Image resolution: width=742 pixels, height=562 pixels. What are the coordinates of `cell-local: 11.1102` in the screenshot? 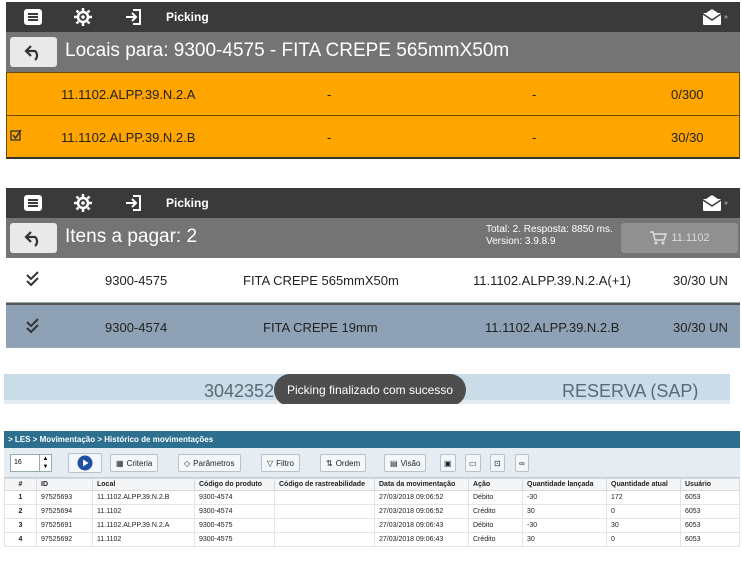 It's located at (143, 511).